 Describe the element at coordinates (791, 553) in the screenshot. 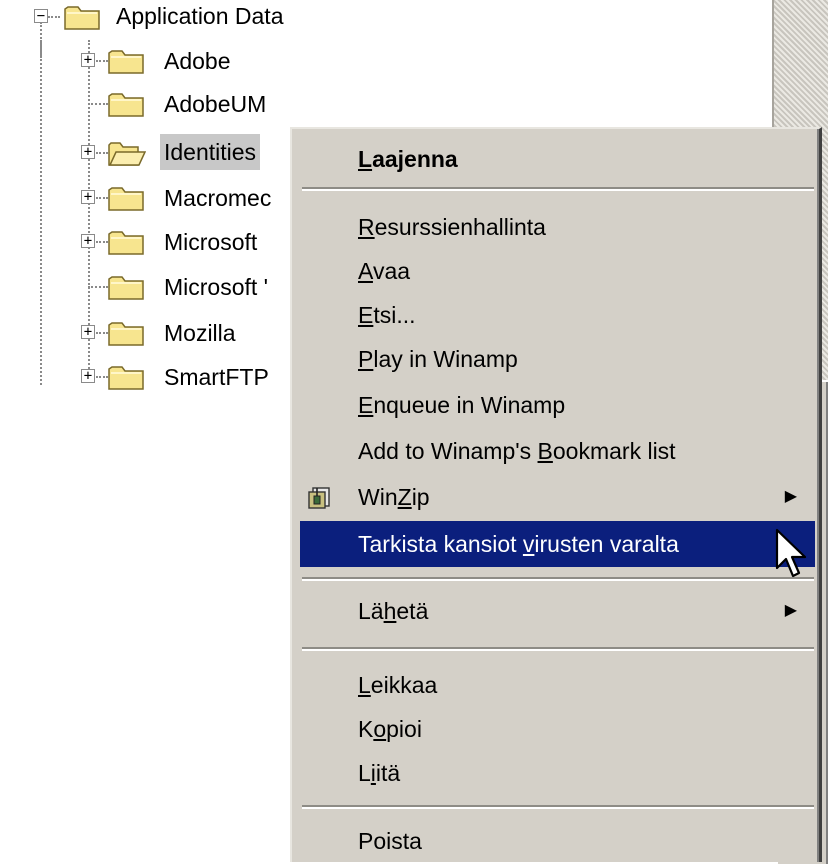

I see `mouse-pointer-icon` at that location.